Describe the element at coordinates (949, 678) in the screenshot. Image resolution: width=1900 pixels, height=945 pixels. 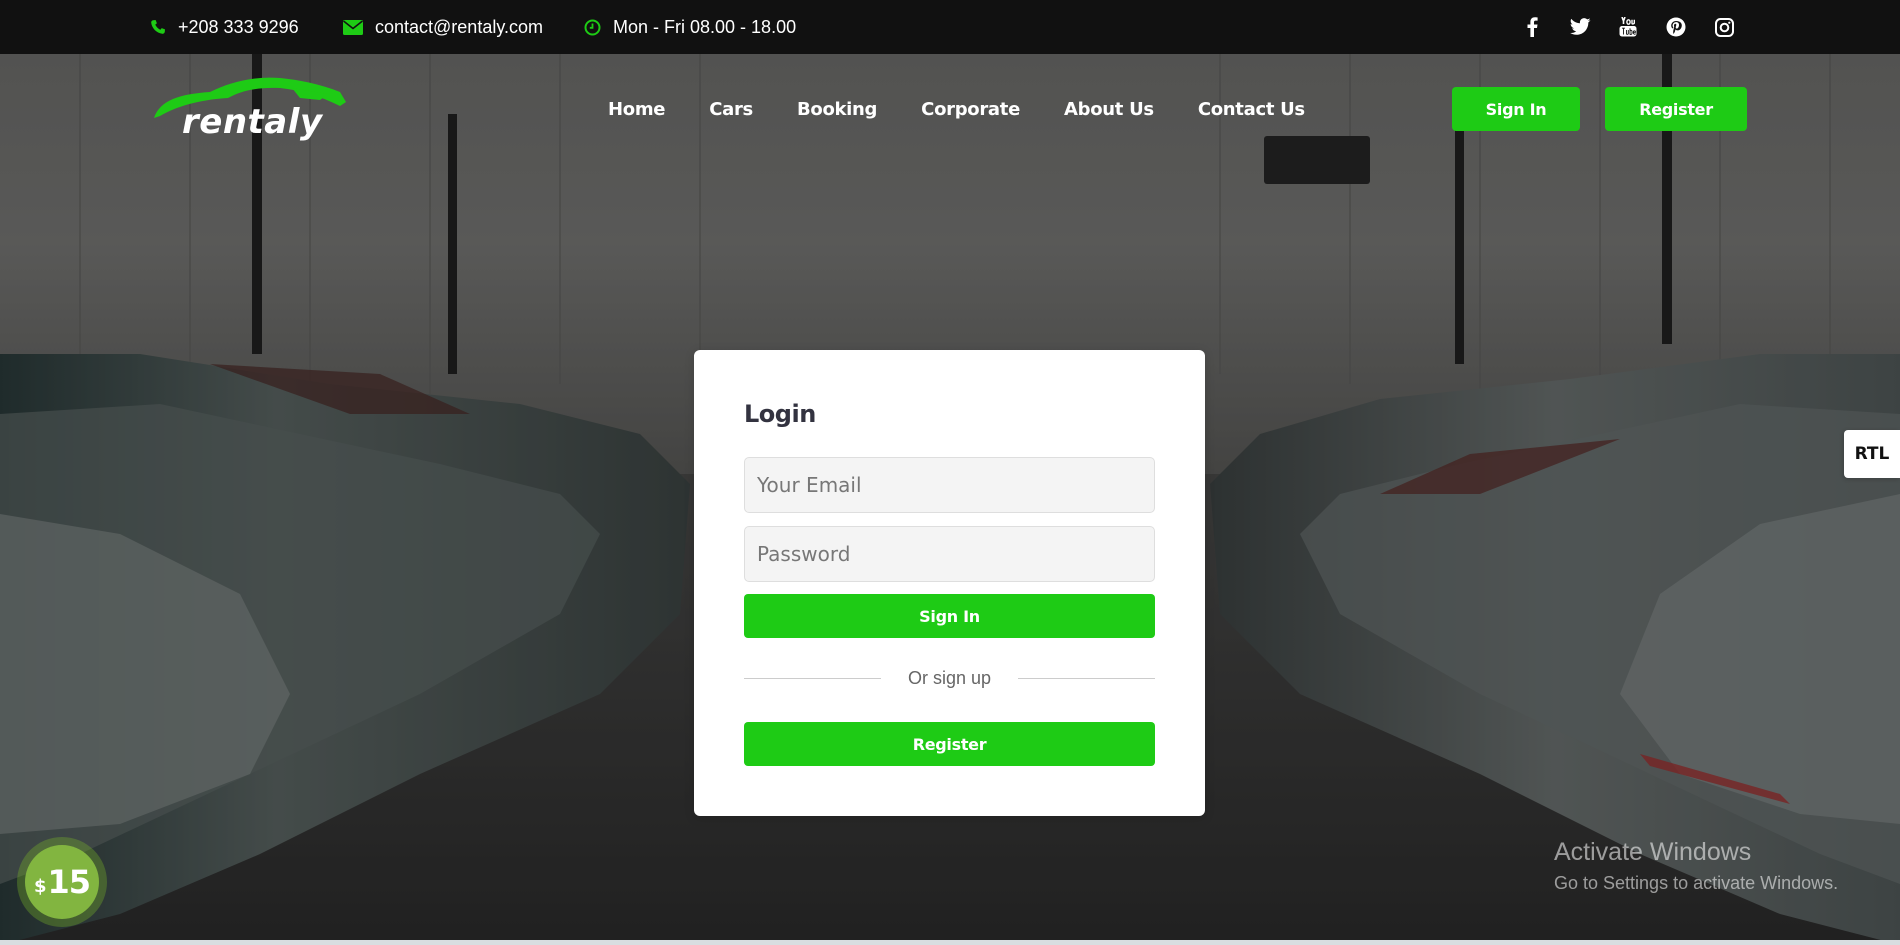
I see `or-sign-up-divider: Or sign up` at that location.